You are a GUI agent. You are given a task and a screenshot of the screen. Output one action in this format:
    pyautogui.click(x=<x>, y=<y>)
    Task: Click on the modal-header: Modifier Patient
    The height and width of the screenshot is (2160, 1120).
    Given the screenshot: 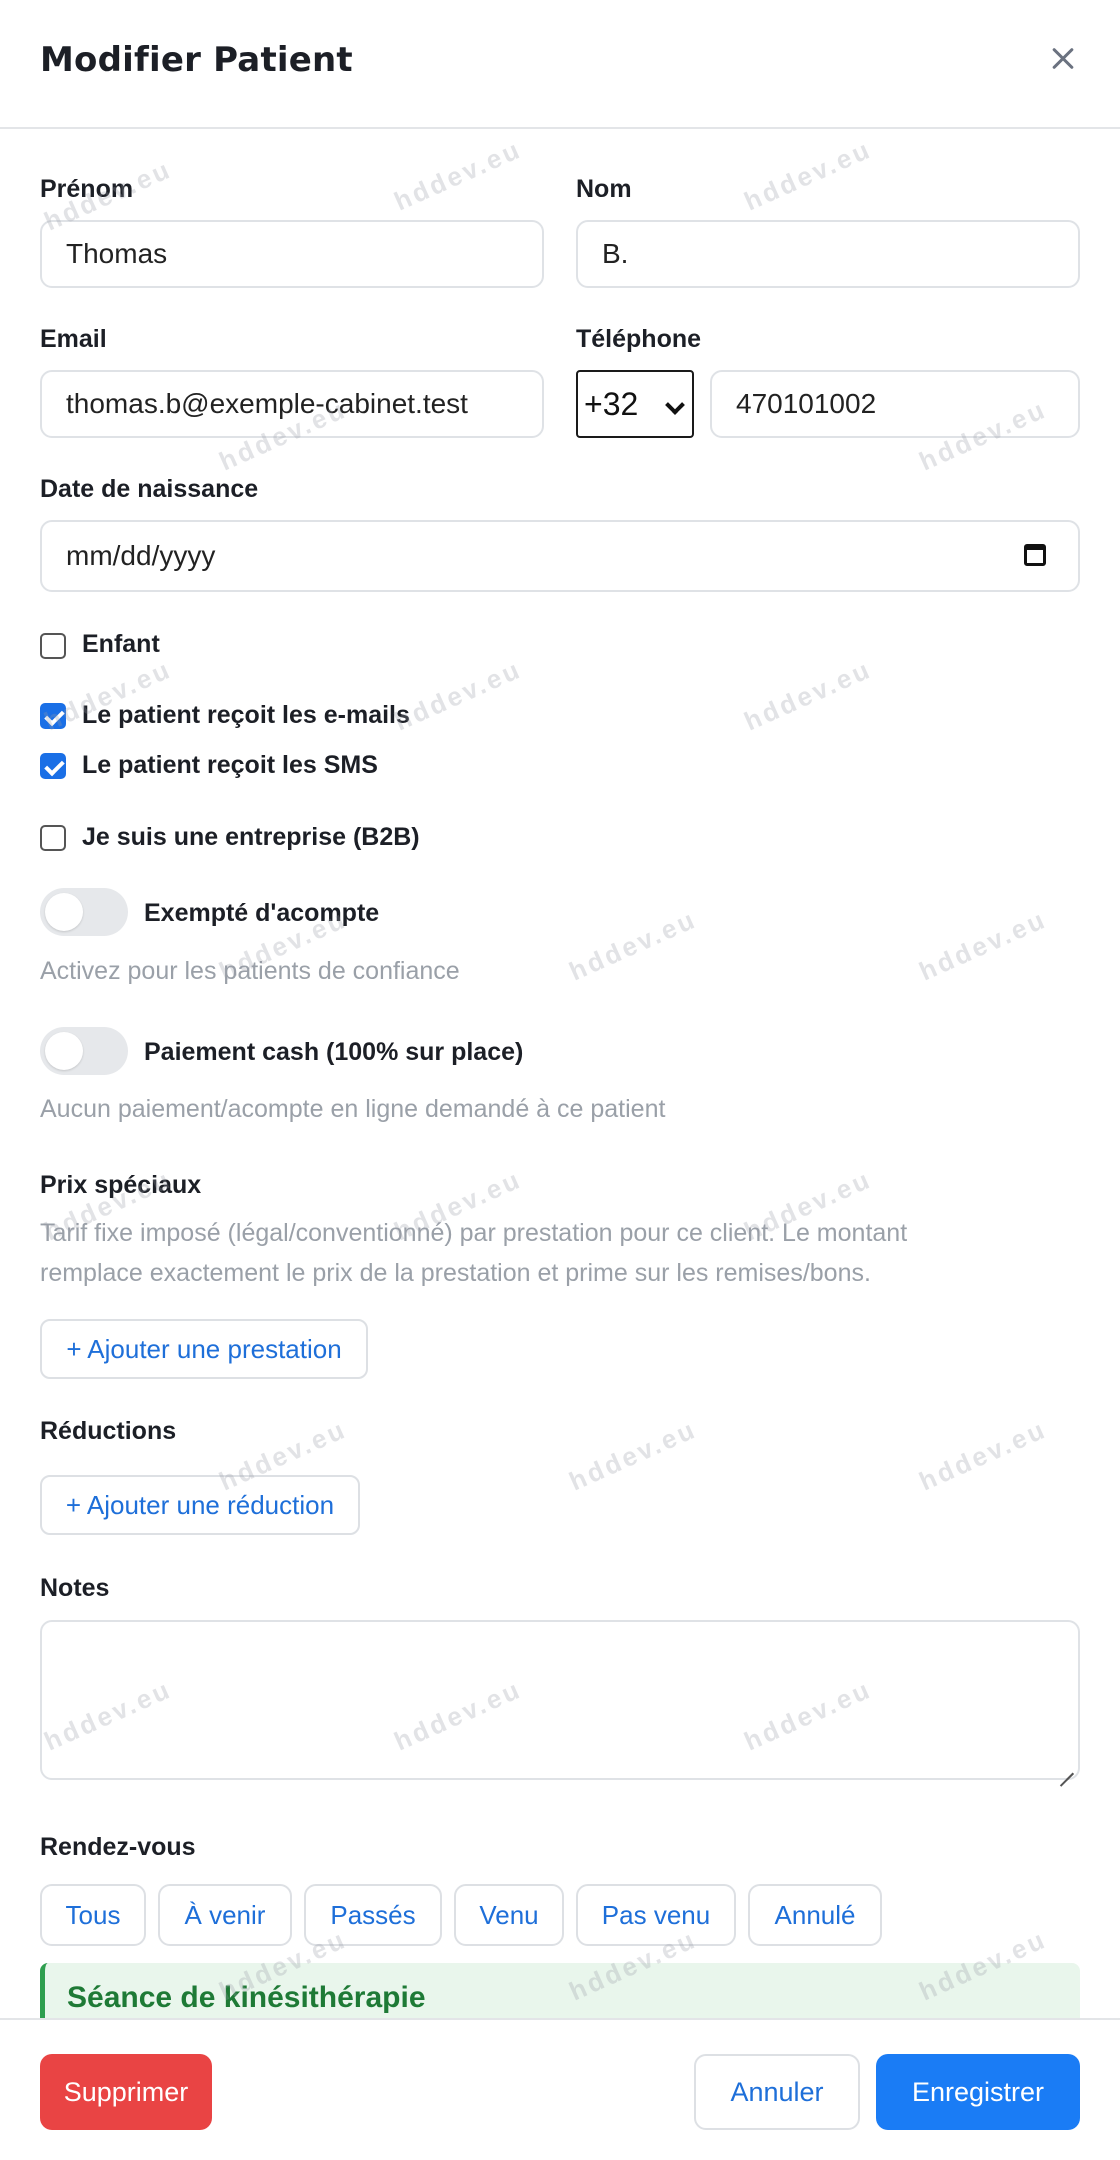 What is the action you would take?
    pyautogui.click(x=560, y=64)
    